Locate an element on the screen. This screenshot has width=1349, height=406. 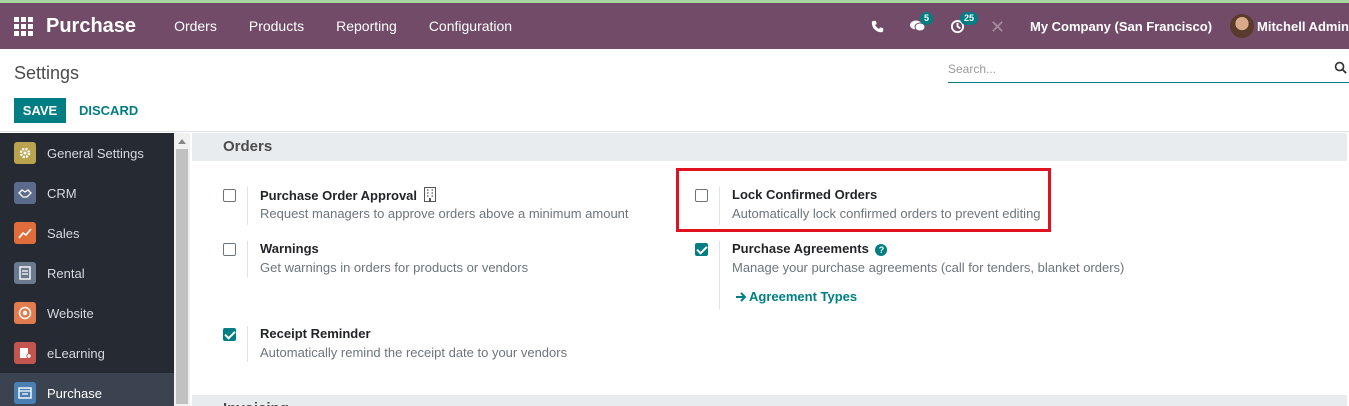
chart-icon is located at coordinates (25, 233).